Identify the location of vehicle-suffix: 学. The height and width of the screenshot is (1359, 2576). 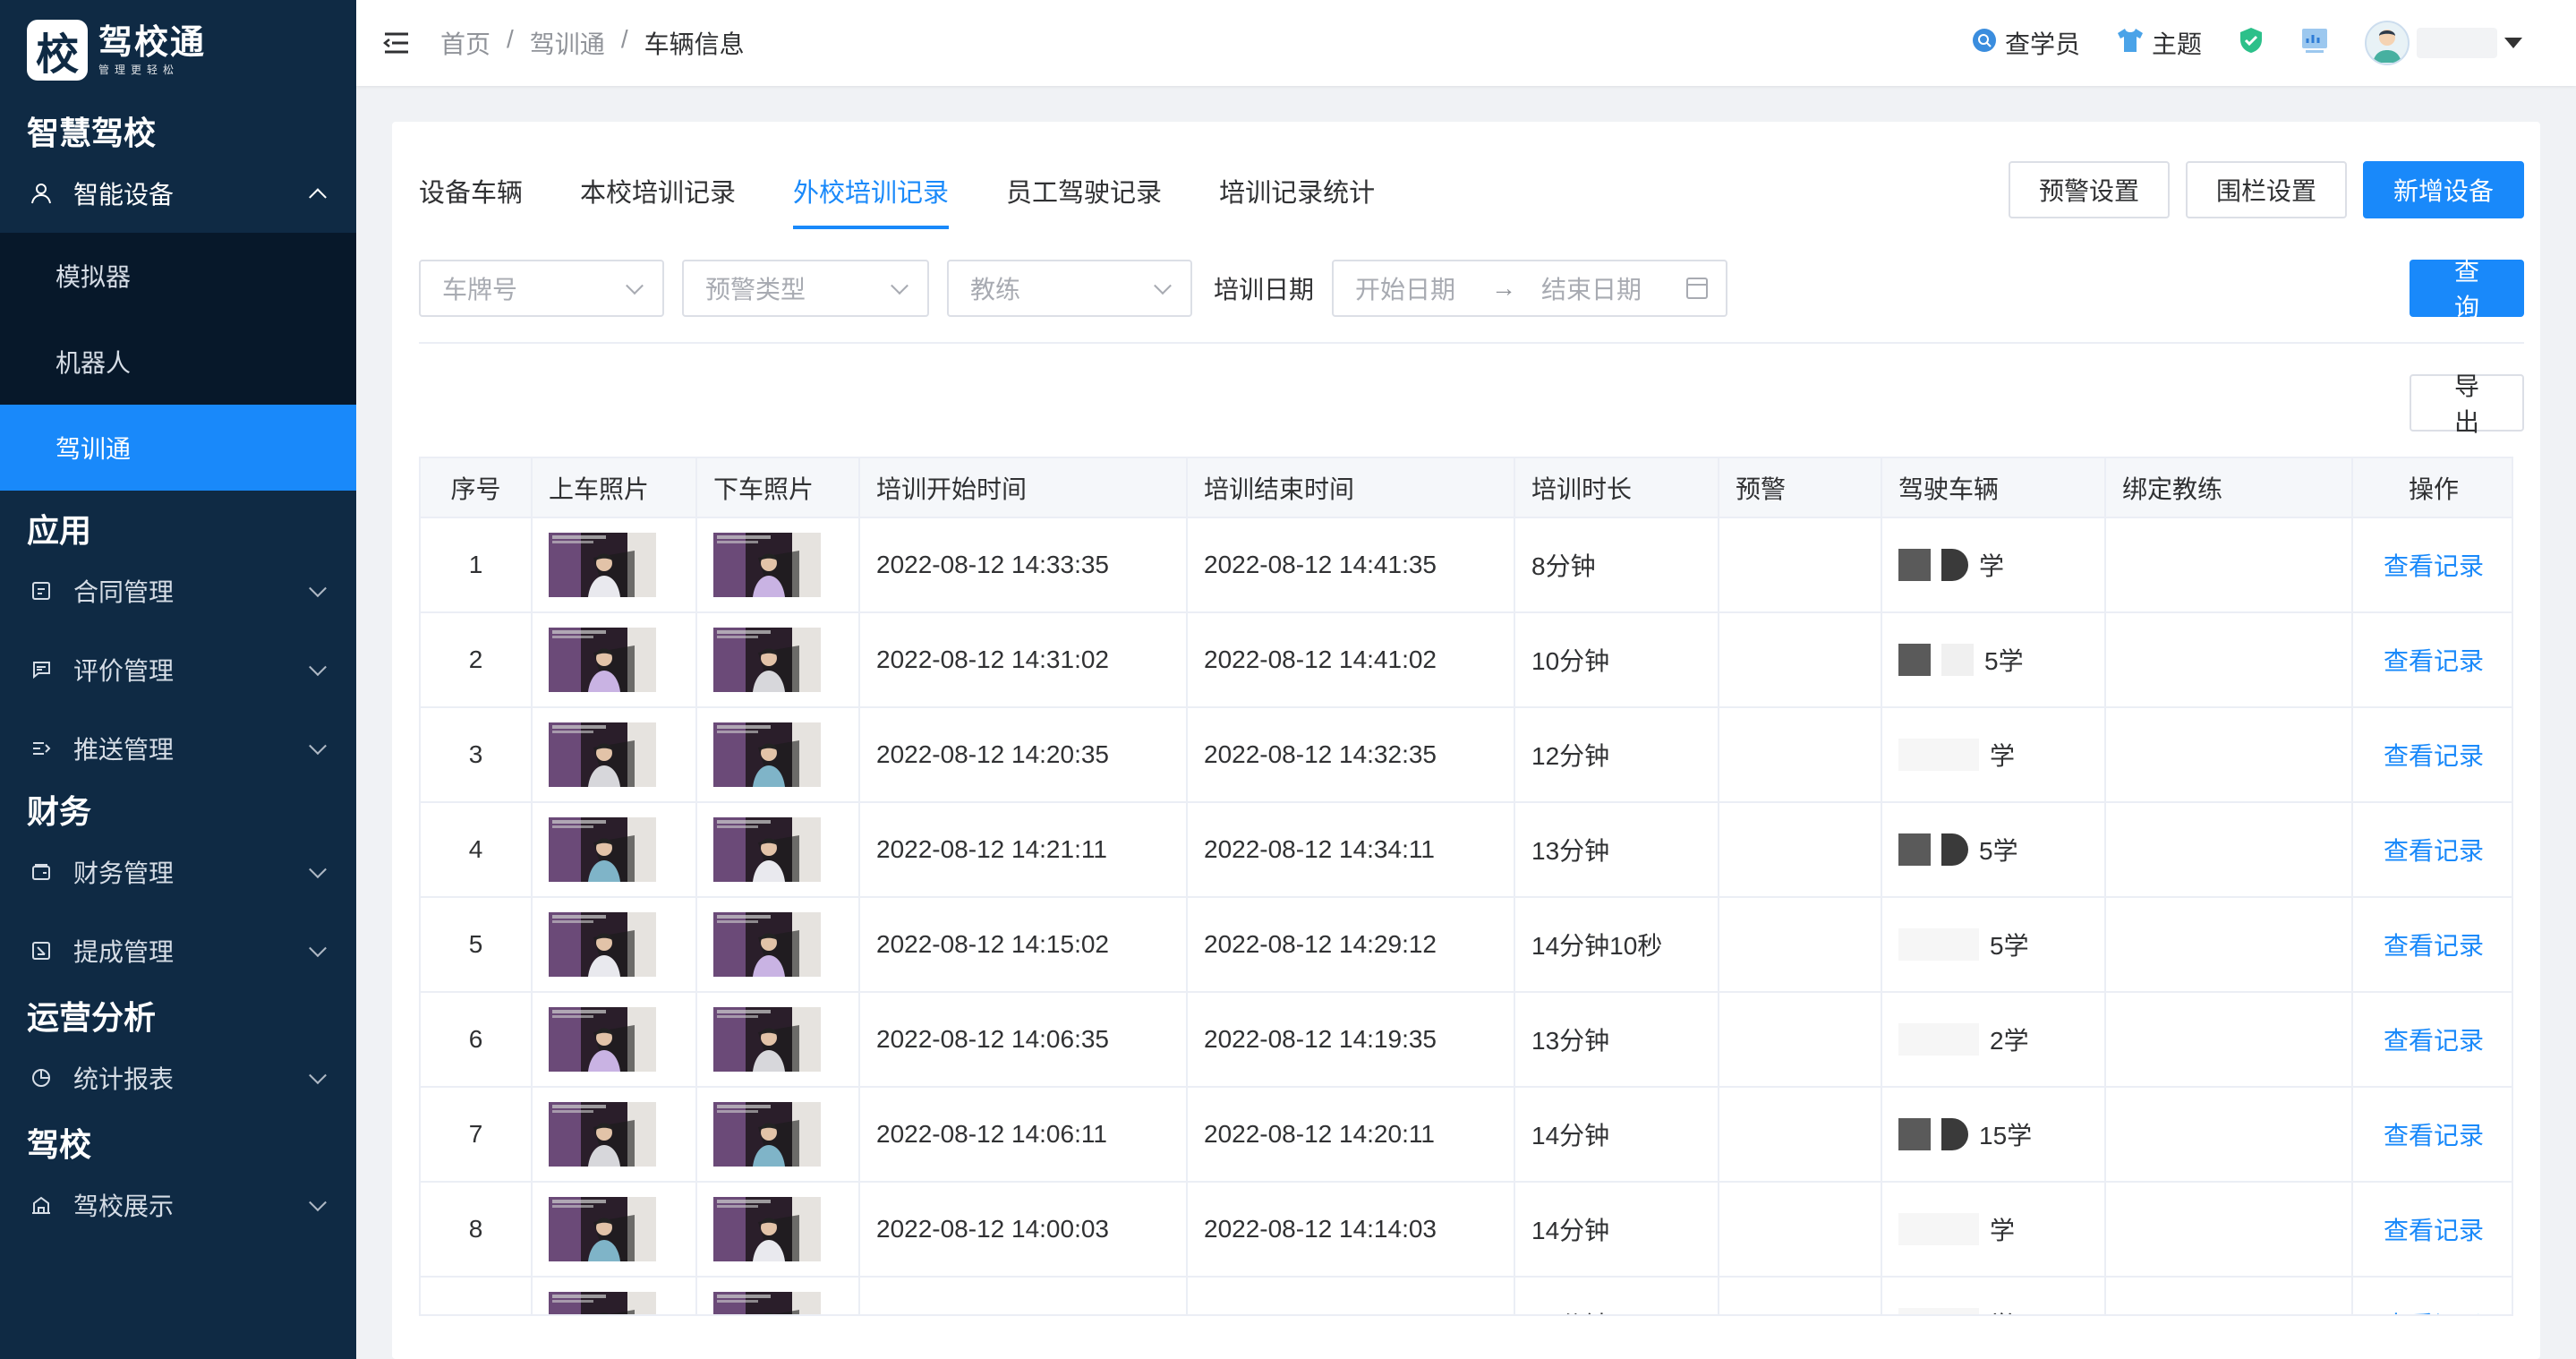
(1992, 566).